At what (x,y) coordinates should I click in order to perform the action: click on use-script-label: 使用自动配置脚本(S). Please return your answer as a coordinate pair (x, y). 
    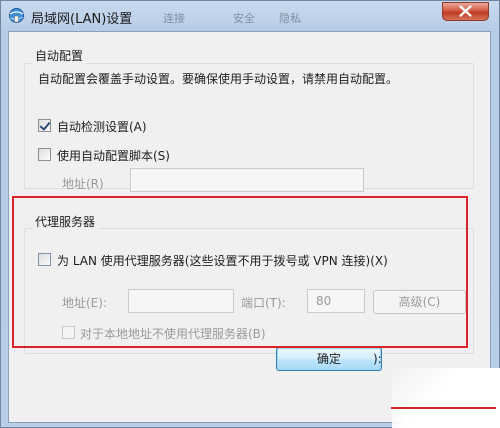
    Looking at the image, I should click on (113, 155).